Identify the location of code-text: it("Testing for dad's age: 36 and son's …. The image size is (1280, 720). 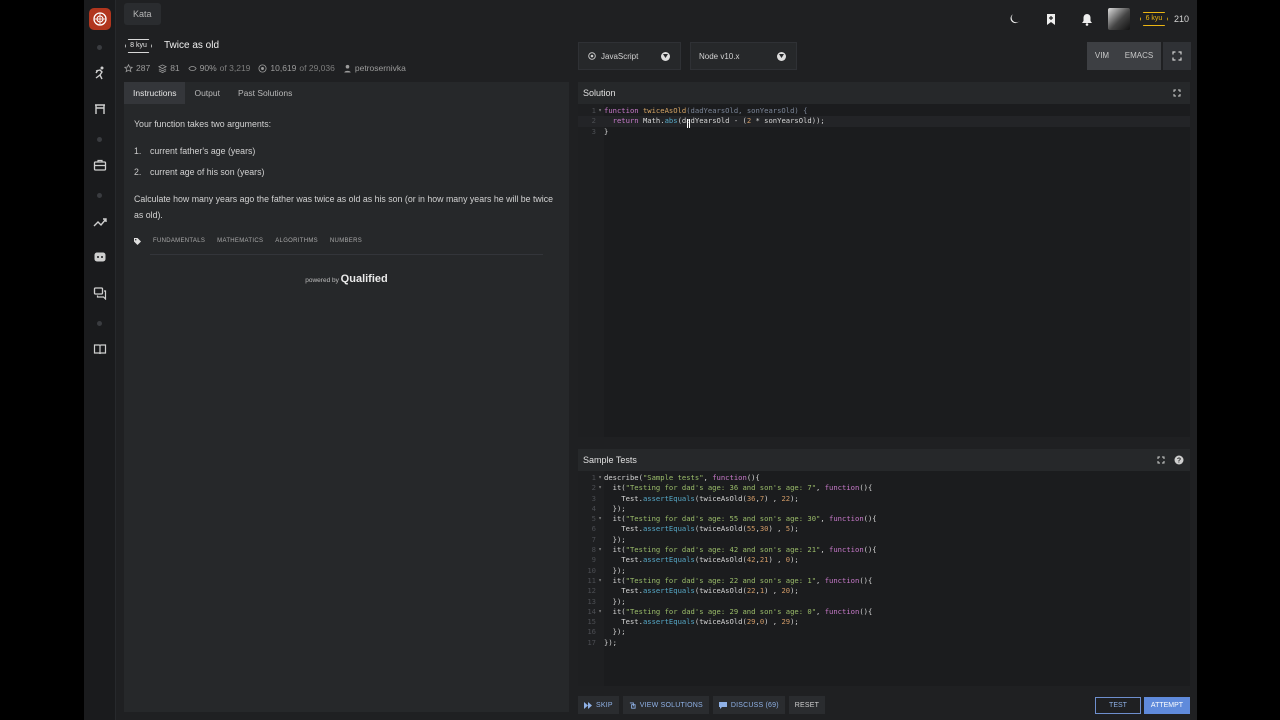
(738, 488).